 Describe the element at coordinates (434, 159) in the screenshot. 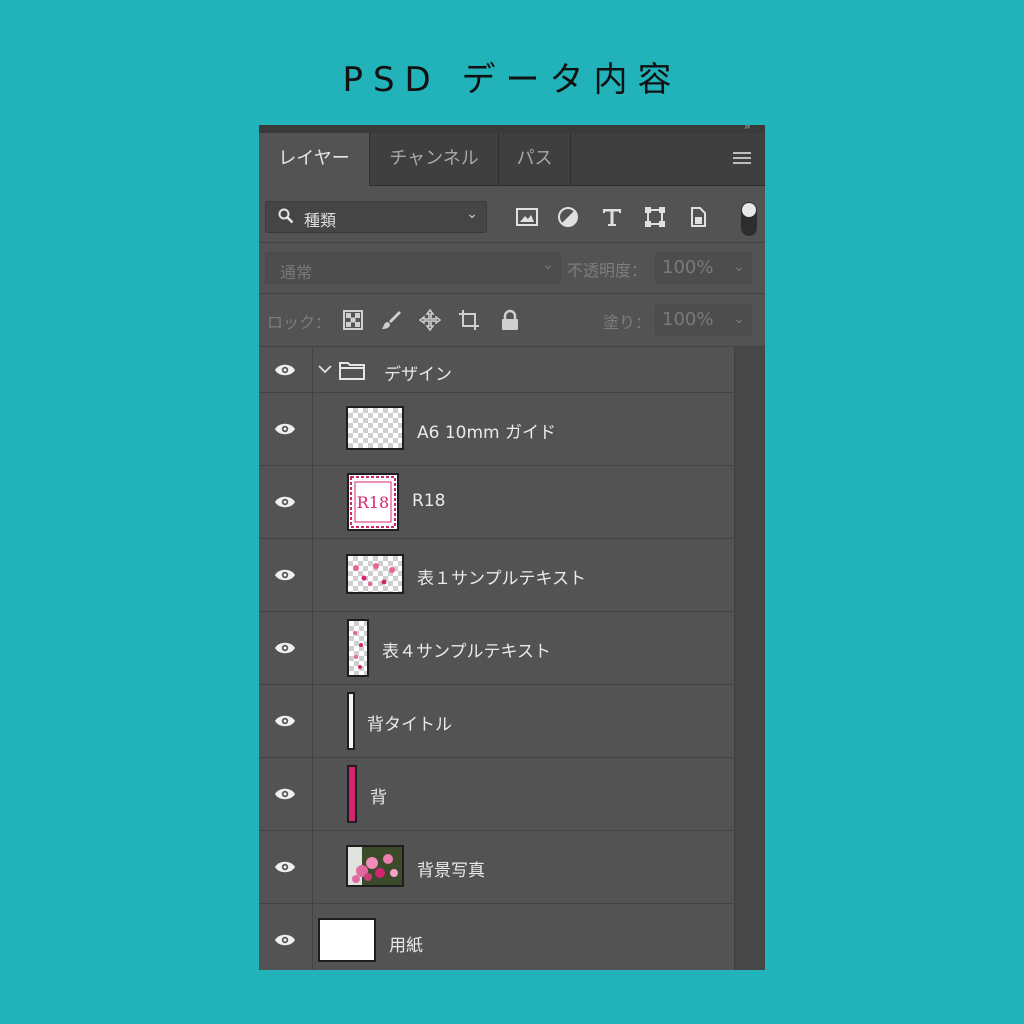

I see `tab-channels: チャンネル` at that location.